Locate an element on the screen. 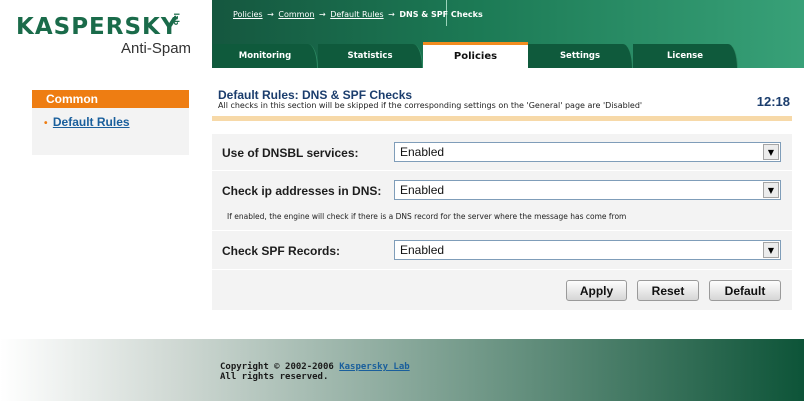 The height and width of the screenshot is (401, 804). setting-row-dnsbl: Use of DNSBL services: Enabled ▼ is located at coordinates (502, 153).